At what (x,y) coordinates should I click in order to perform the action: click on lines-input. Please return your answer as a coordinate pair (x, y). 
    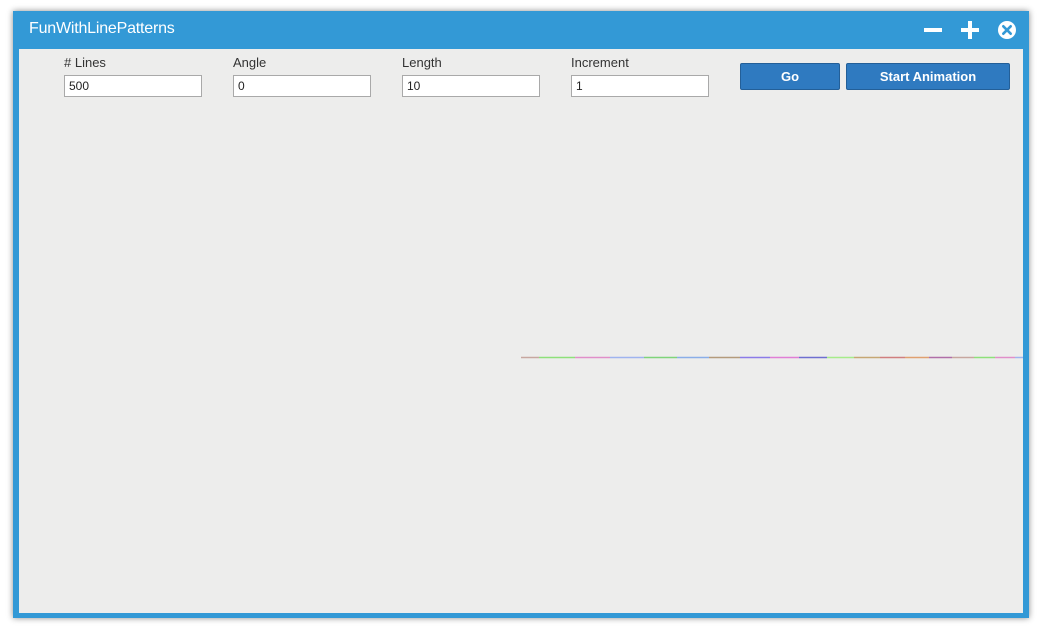
    Looking at the image, I should click on (133, 86).